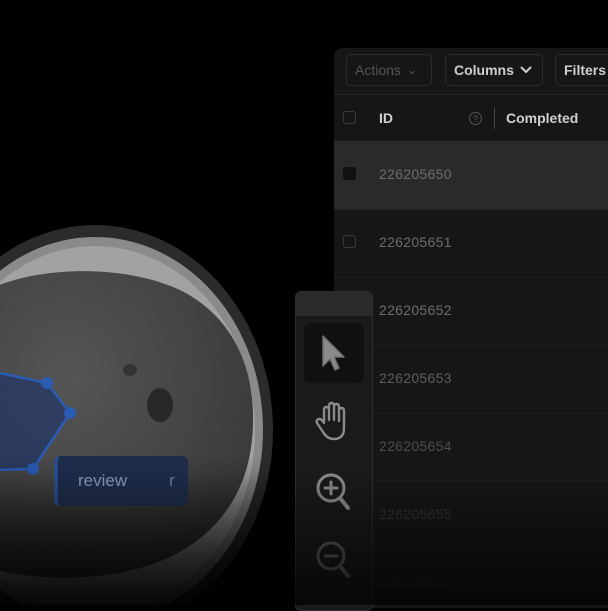 This screenshot has width=608, height=611. What do you see at coordinates (386, 118) in the screenshot?
I see `column-header-id: ID` at bounding box center [386, 118].